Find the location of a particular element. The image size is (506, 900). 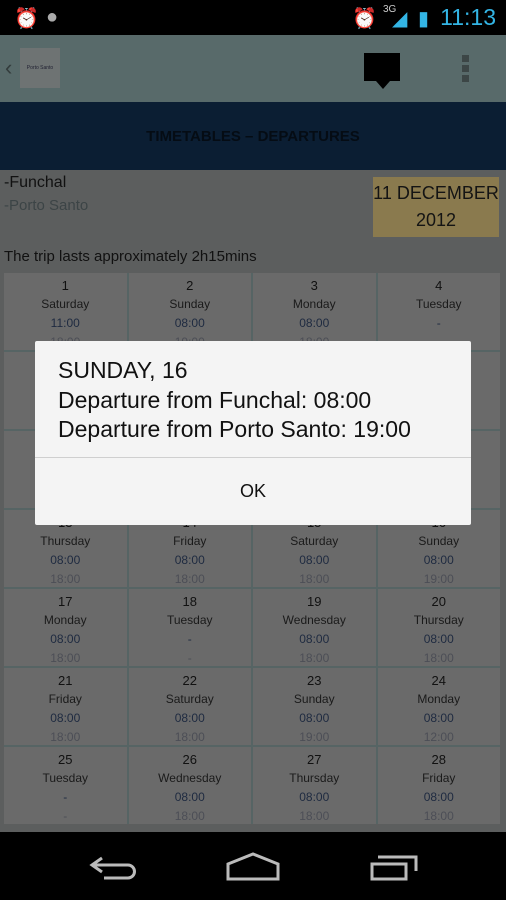

day-number: 4 is located at coordinates (439, 285).